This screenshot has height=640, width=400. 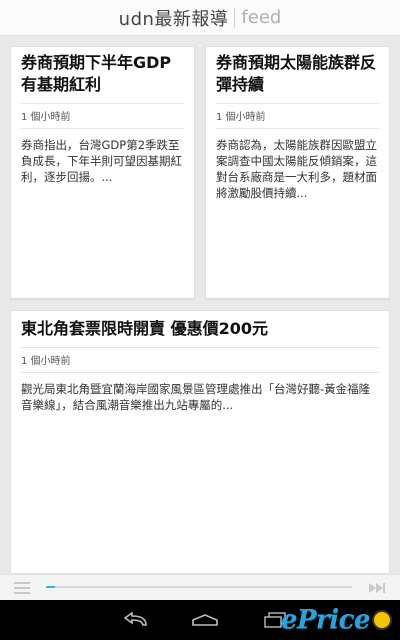 I want to click on title-divider, so click(x=235, y=17).